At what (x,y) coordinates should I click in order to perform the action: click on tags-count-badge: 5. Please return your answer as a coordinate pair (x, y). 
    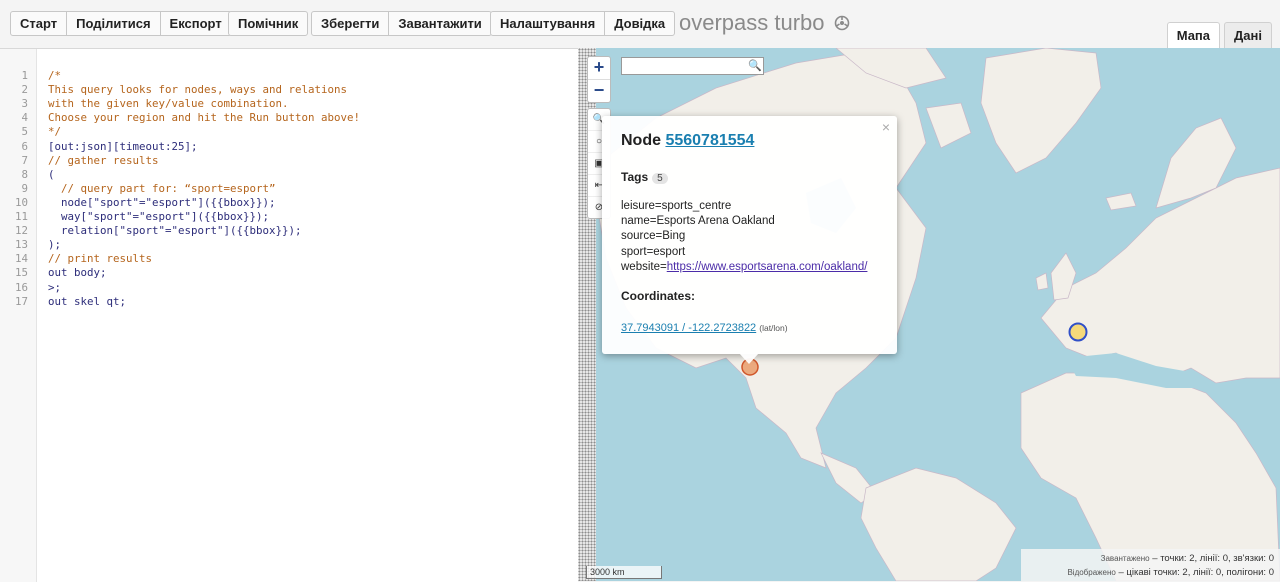
    Looking at the image, I should click on (660, 178).